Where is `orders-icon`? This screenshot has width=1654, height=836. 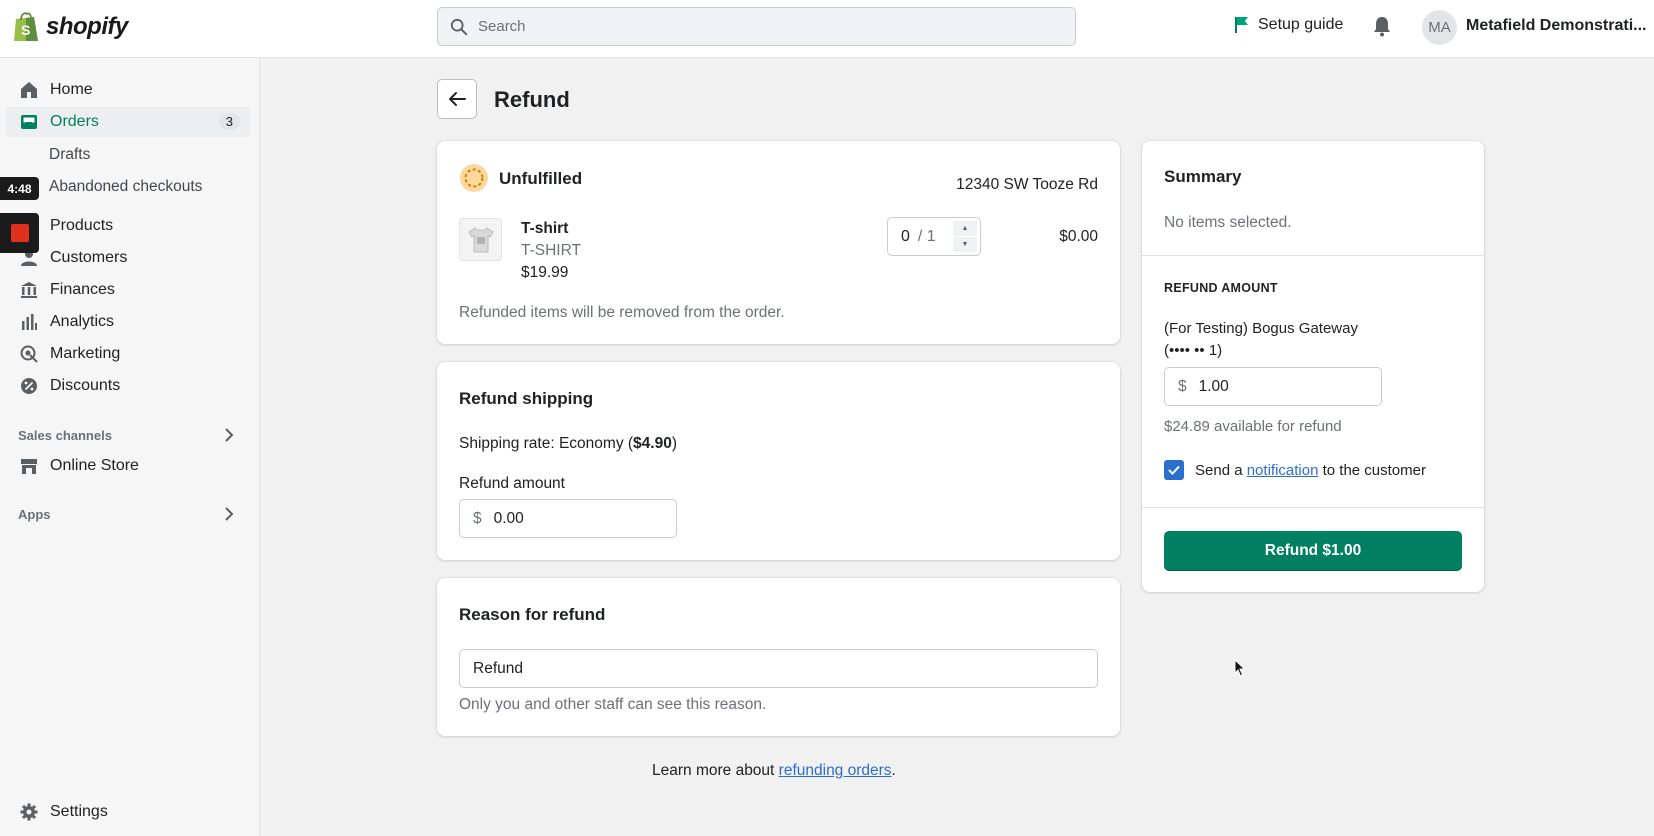 orders-icon is located at coordinates (29, 122).